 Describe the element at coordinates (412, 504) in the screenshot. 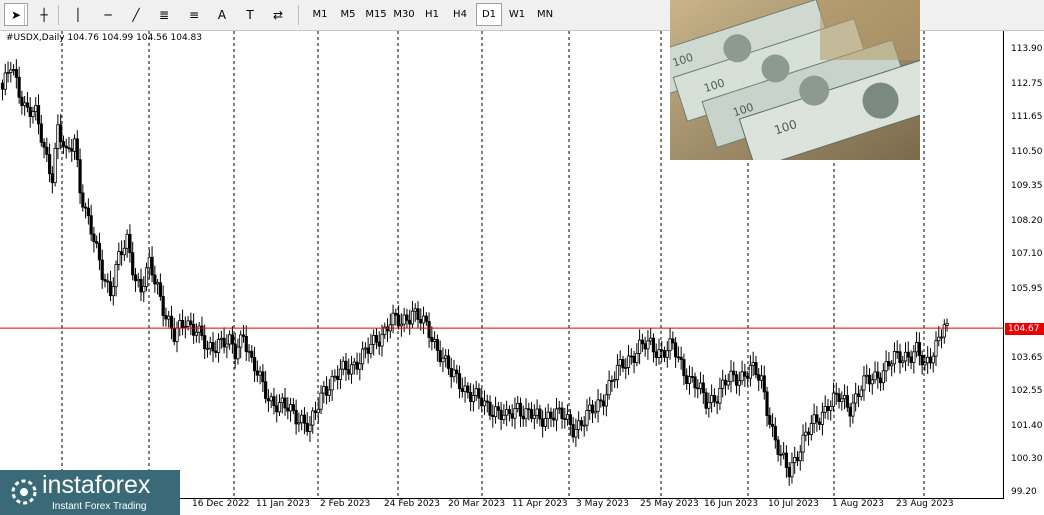

I see `x-tick-label: 24 Feb 2023` at that location.